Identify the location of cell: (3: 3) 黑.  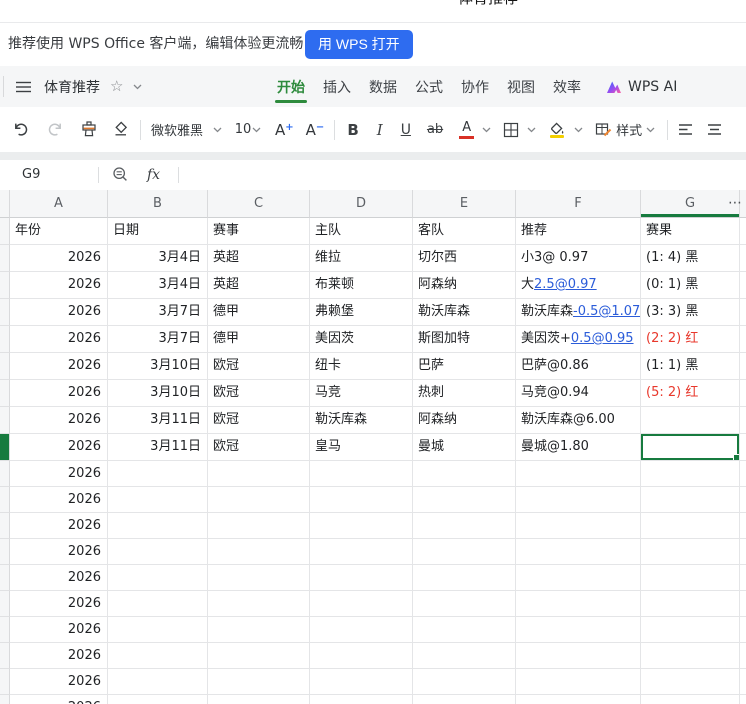
(690, 312).